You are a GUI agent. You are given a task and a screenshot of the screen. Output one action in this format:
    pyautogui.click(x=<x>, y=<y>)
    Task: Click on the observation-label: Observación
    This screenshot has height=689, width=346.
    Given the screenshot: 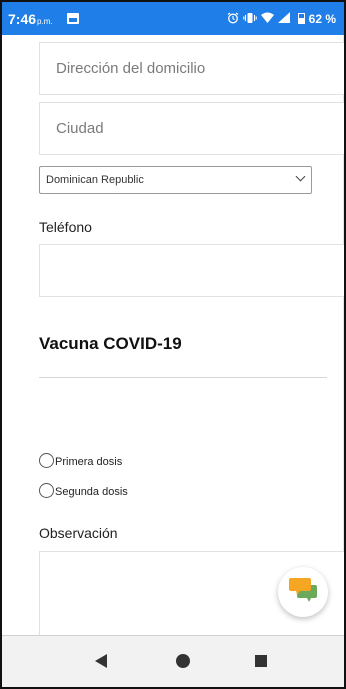 What is the action you would take?
    pyautogui.click(x=78, y=533)
    